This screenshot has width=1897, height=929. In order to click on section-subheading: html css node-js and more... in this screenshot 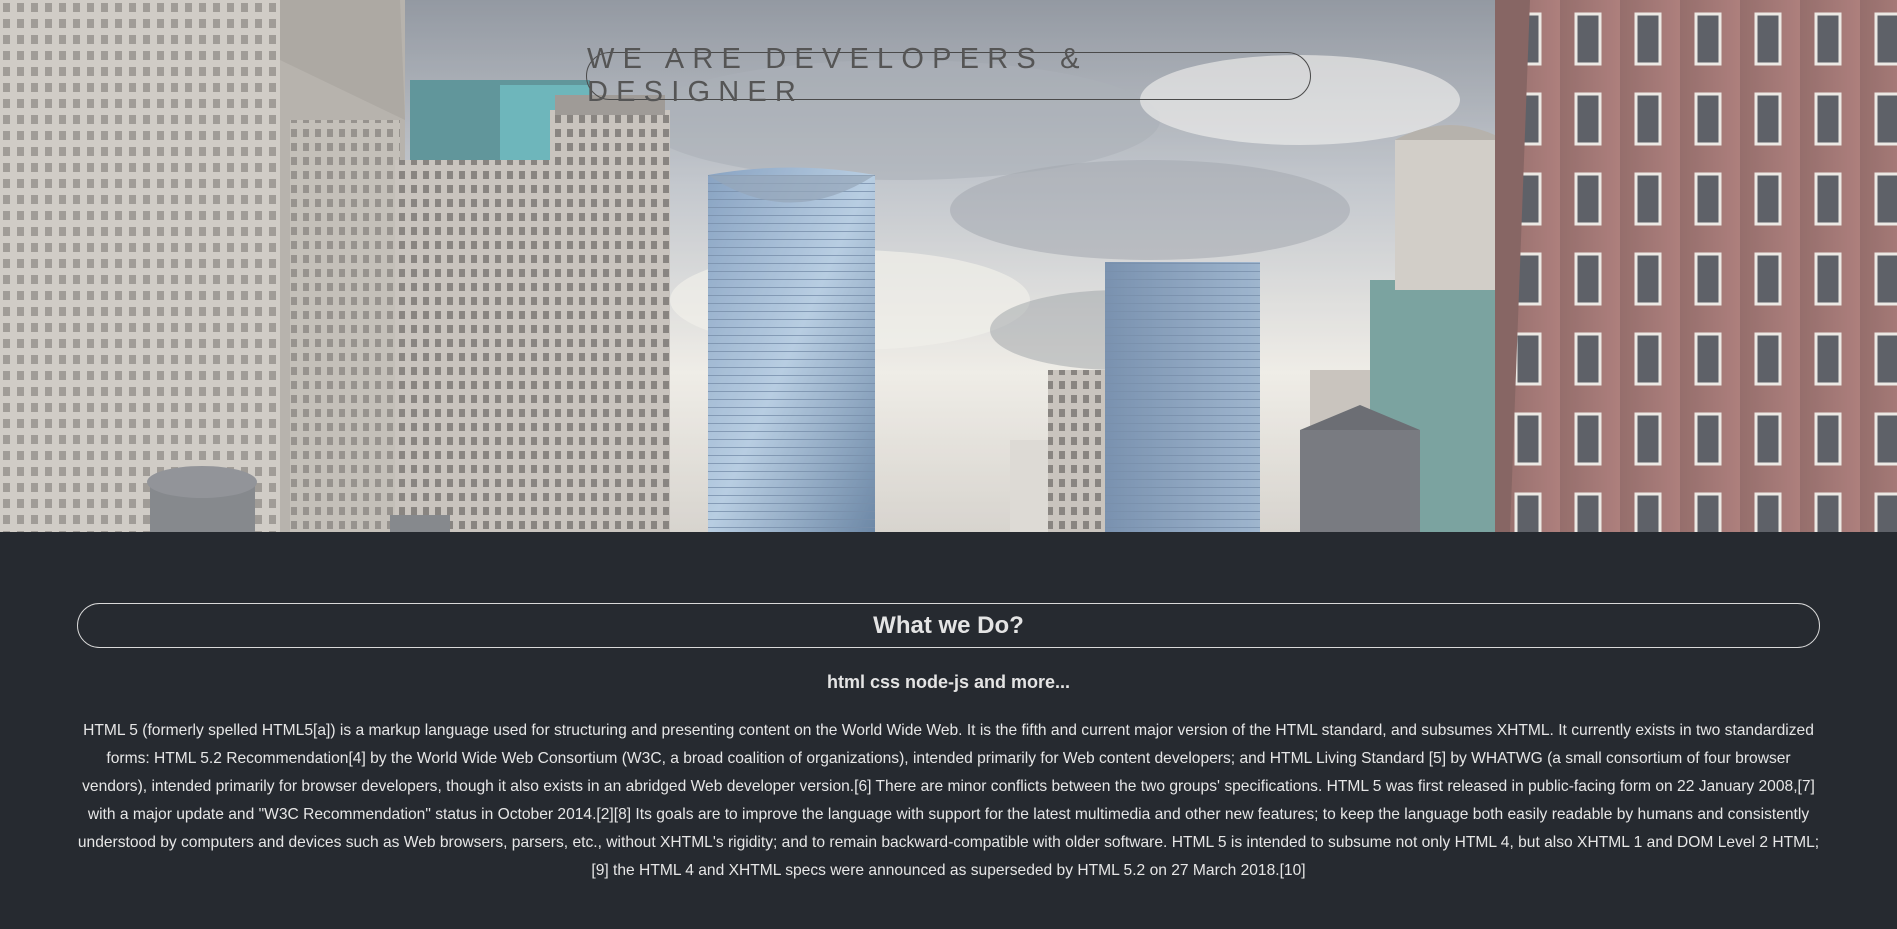, I will do `click(948, 682)`.